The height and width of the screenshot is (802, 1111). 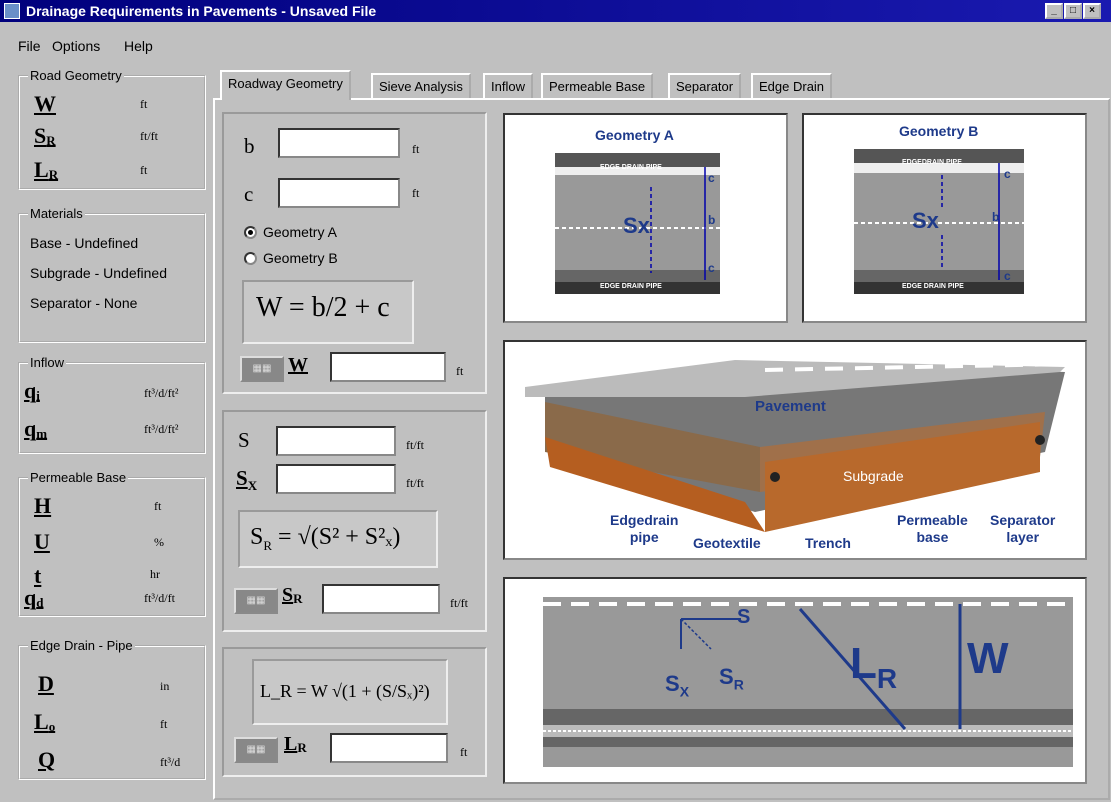 What do you see at coordinates (170, 762) in the screenshot?
I see `unit-label: ft³/d` at bounding box center [170, 762].